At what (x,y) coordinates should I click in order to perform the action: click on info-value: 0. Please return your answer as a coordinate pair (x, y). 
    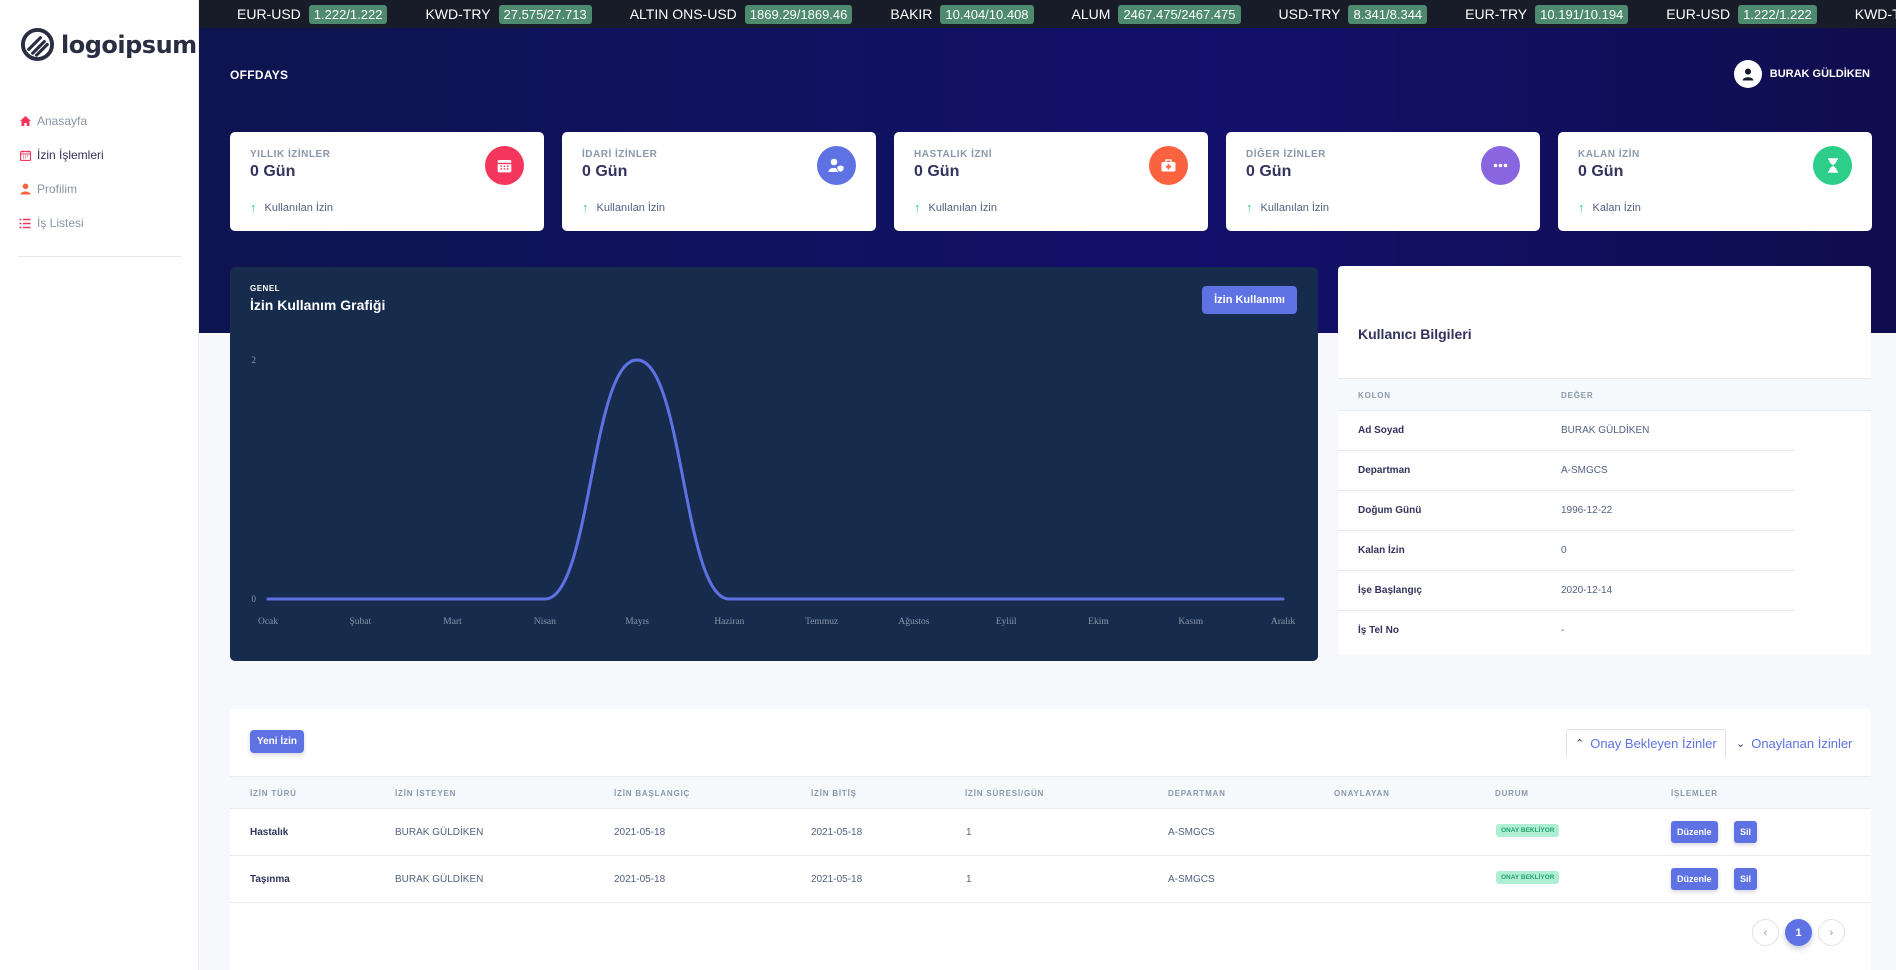
    Looking at the image, I should click on (1564, 550).